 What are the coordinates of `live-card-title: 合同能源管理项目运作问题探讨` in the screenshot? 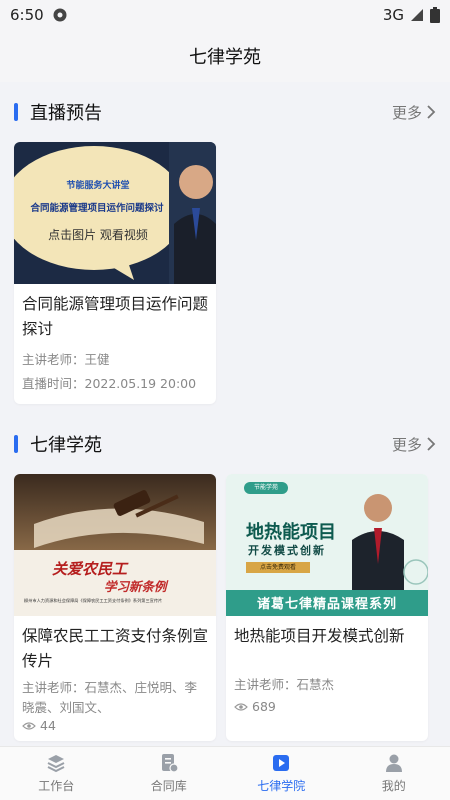 It's located at (115, 316).